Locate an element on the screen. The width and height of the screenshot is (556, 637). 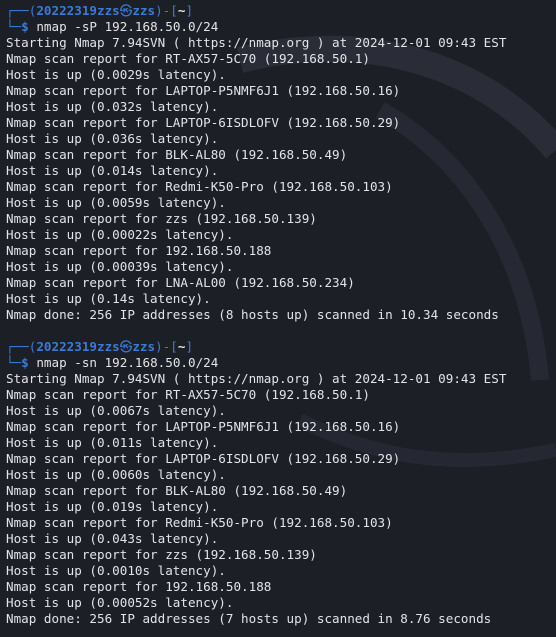
output-line: Host is up (0.0010s latency). is located at coordinates (116, 570).